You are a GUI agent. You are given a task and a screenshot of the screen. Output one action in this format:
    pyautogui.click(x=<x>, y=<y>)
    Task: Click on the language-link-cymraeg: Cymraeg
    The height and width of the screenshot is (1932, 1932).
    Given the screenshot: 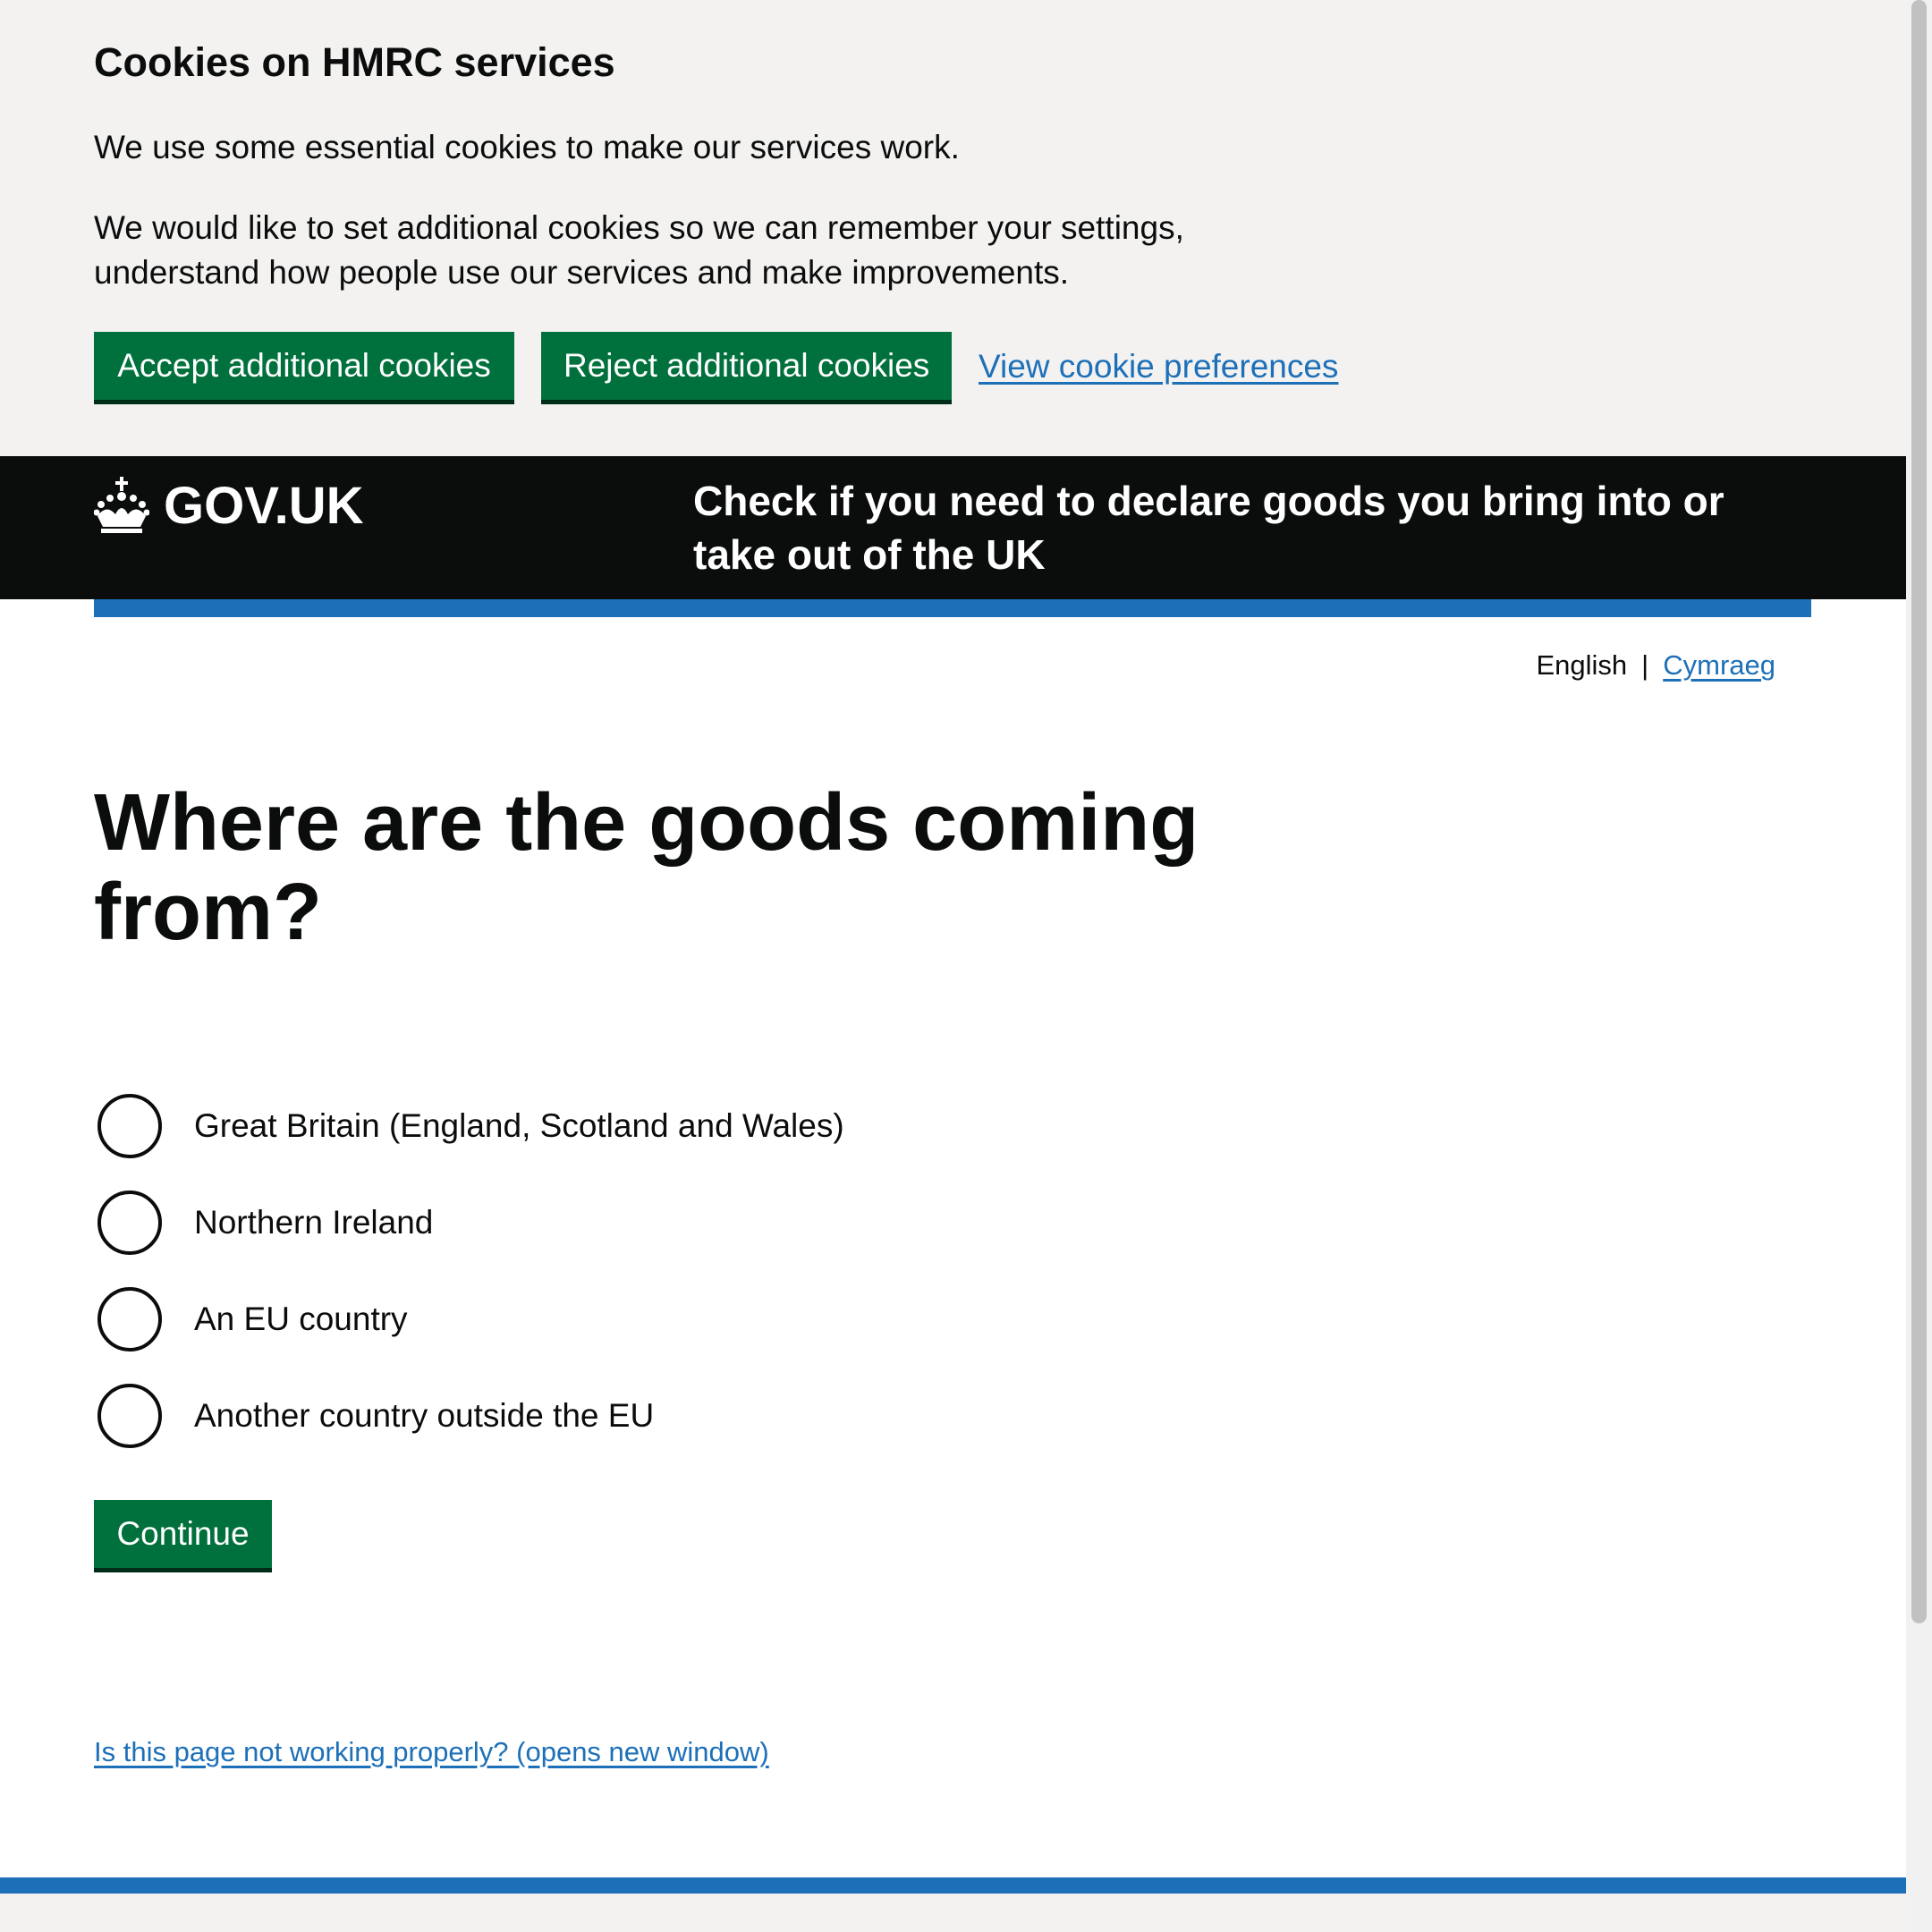 What is the action you would take?
    pyautogui.click(x=1719, y=665)
    